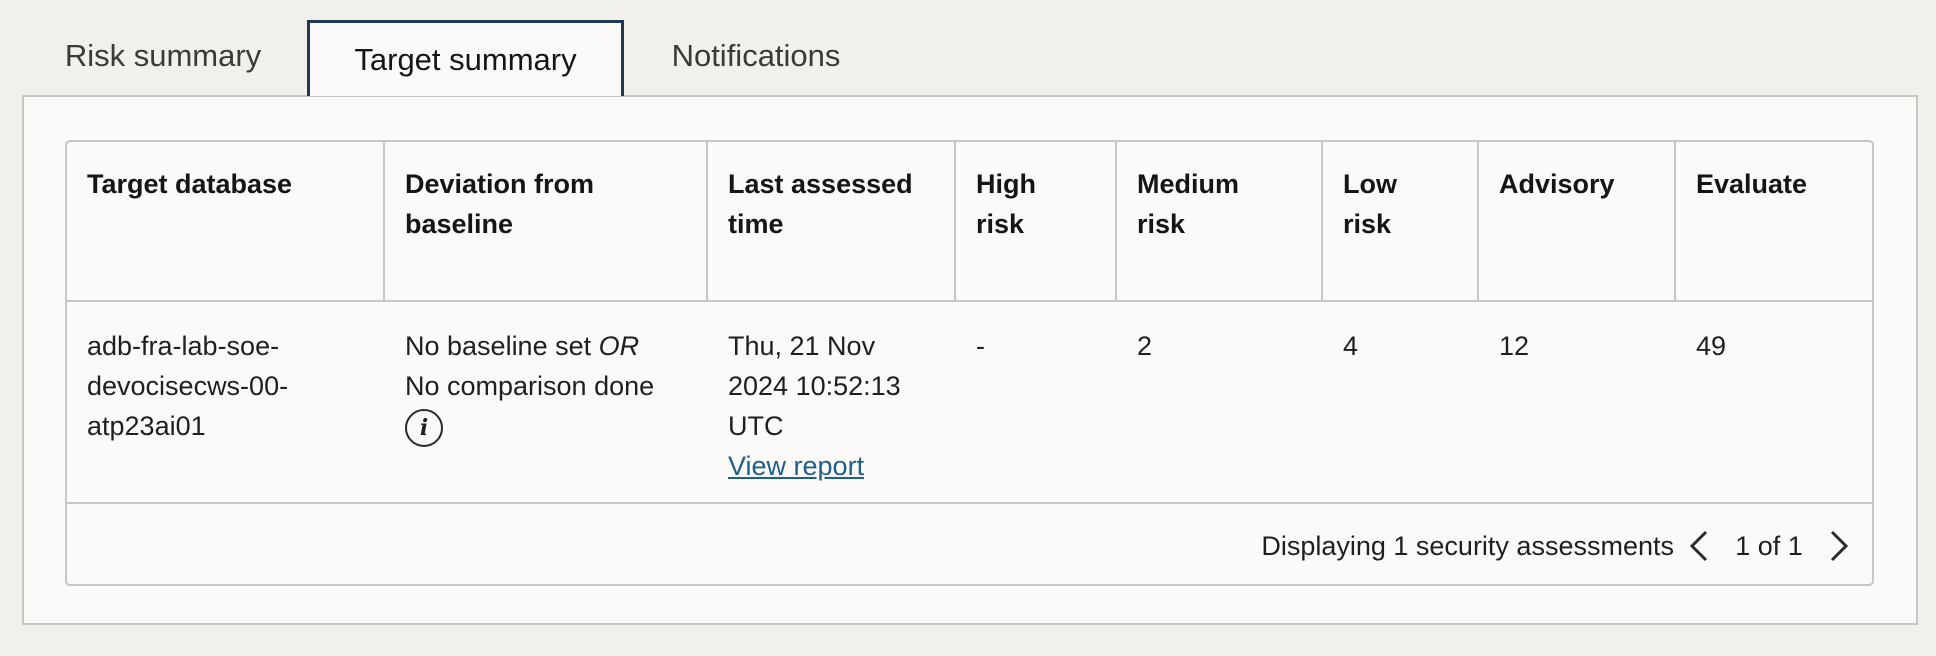  I want to click on column-header-last-assessed: Last assessed time, so click(832, 221).